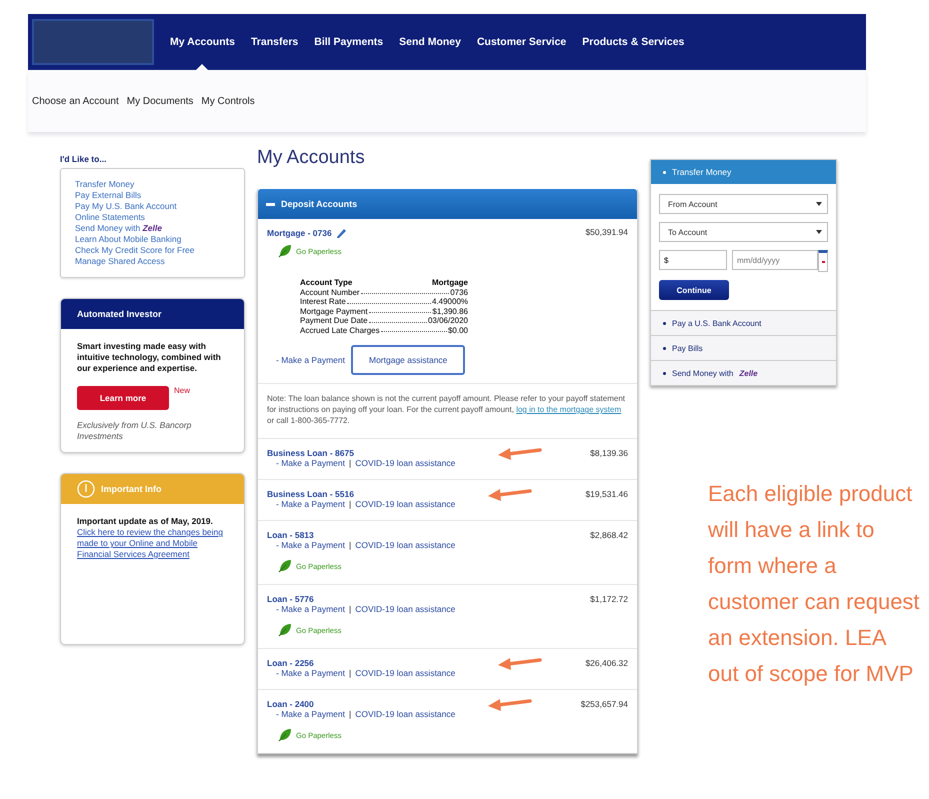 The width and height of the screenshot is (929, 799). What do you see at coordinates (75, 101) in the screenshot?
I see `subnav-link: Choose an Account` at bounding box center [75, 101].